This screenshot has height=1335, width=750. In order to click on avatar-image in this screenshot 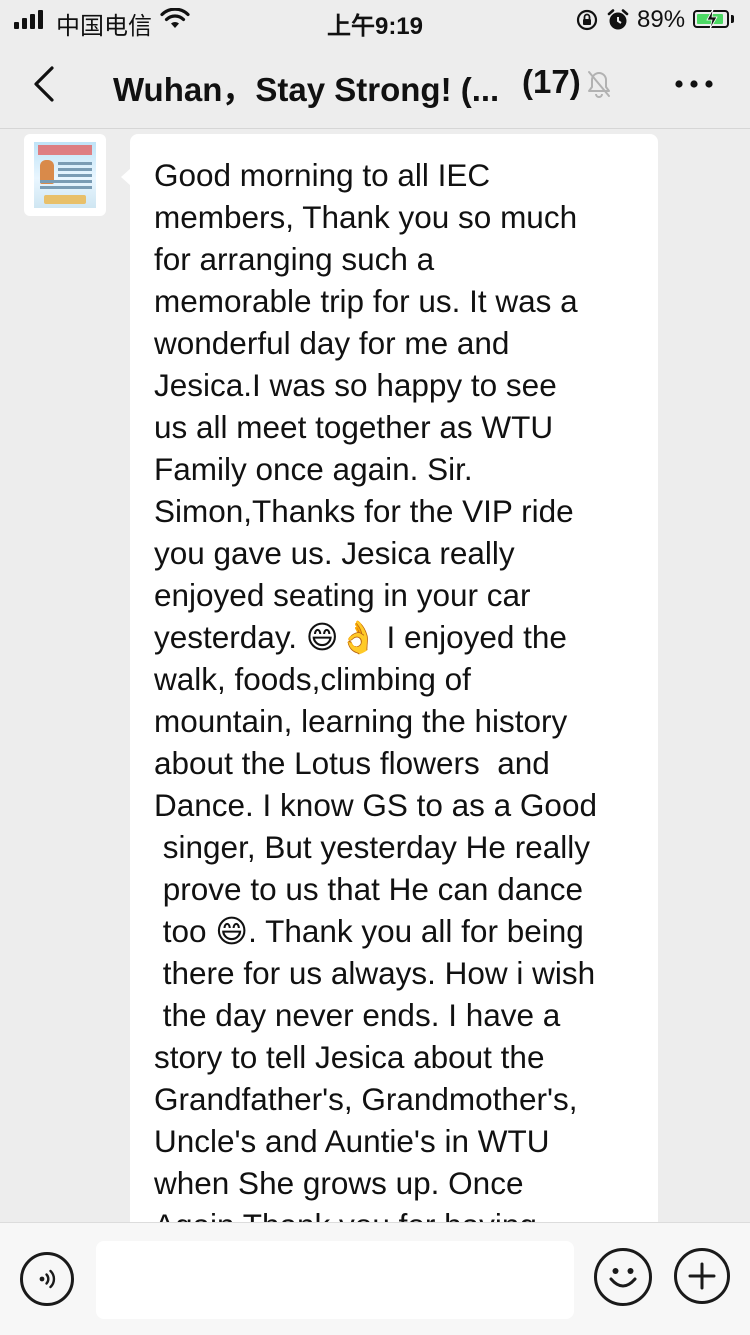, I will do `click(65, 175)`.